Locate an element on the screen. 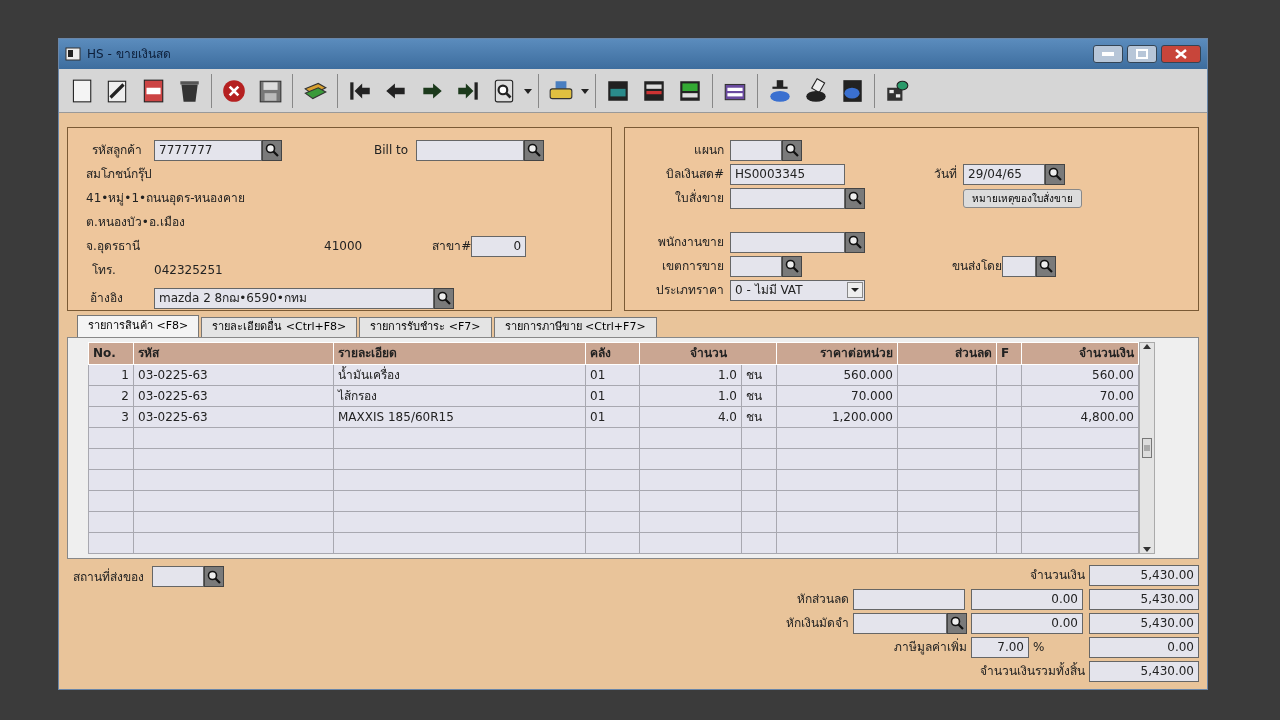  address-line: ต.หนองบัว•อ.เมือง is located at coordinates (135, 222).